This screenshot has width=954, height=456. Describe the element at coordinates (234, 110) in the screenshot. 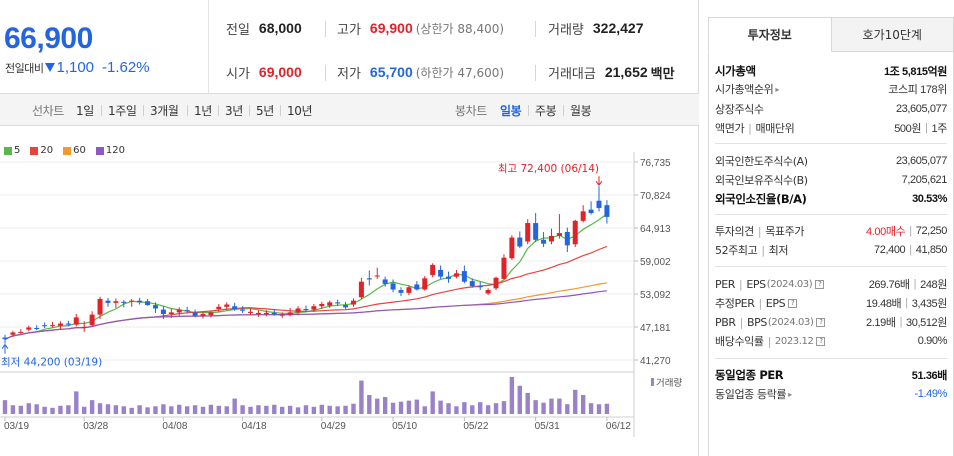

I see `period-3y: 3년` at that location.